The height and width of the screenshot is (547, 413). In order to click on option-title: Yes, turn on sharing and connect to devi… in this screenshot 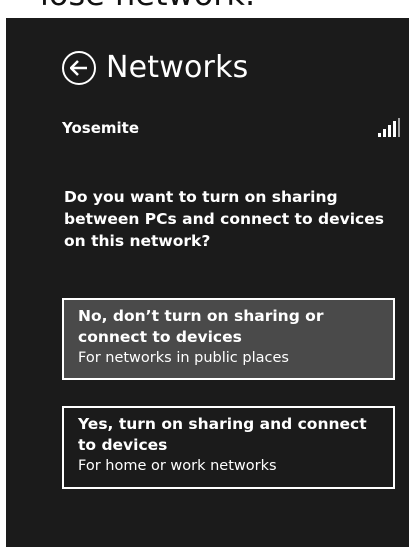, I will do `click(222, 434)`.